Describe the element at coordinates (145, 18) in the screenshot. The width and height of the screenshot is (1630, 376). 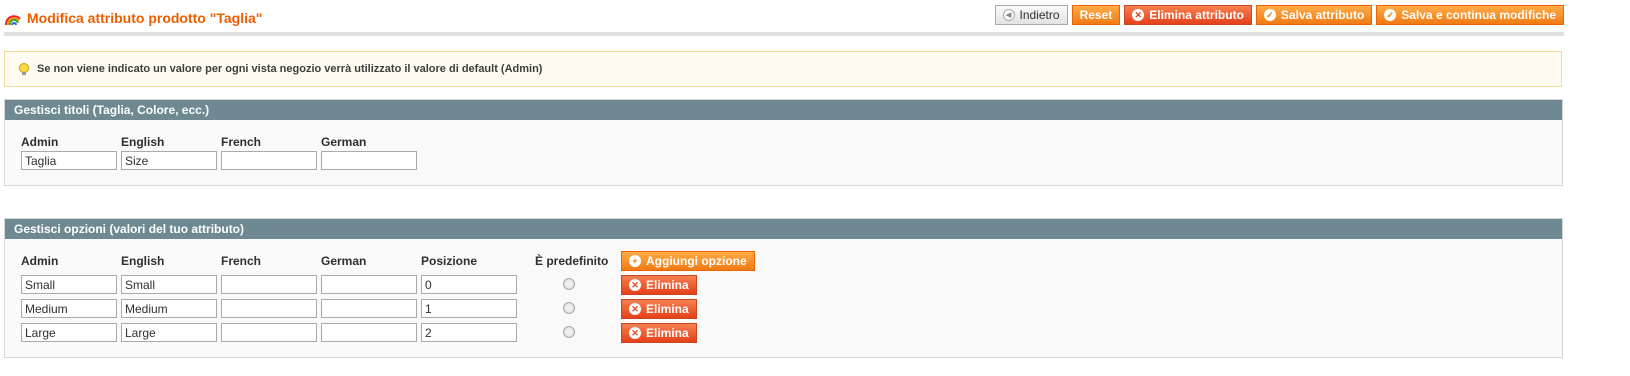
I see `page-title: Modifica attributo prodotto "Taglia"` at that location.